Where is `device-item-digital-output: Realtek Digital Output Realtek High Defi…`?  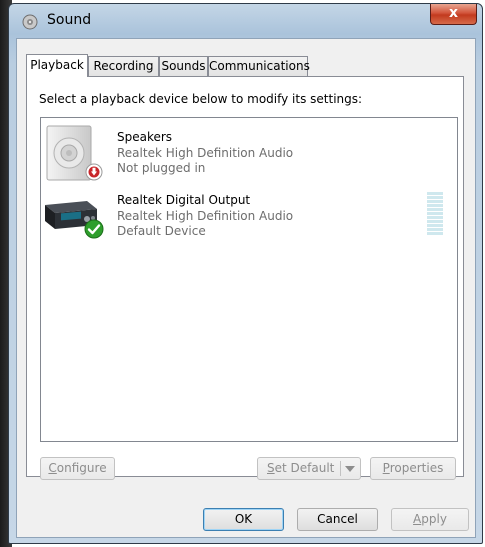
device-item-digital-output: Realtek Digital Output Realtek High Defi… is located at coordinates (249, 215).